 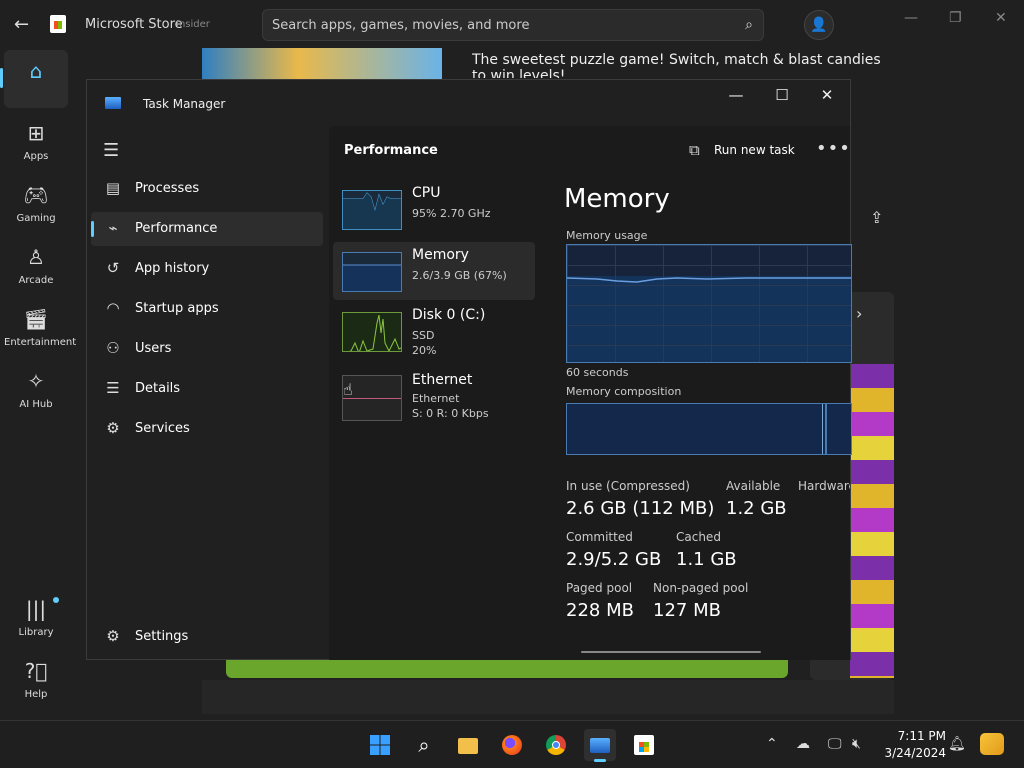 I want to click on firefox-icon, so click(x=512, y=745).